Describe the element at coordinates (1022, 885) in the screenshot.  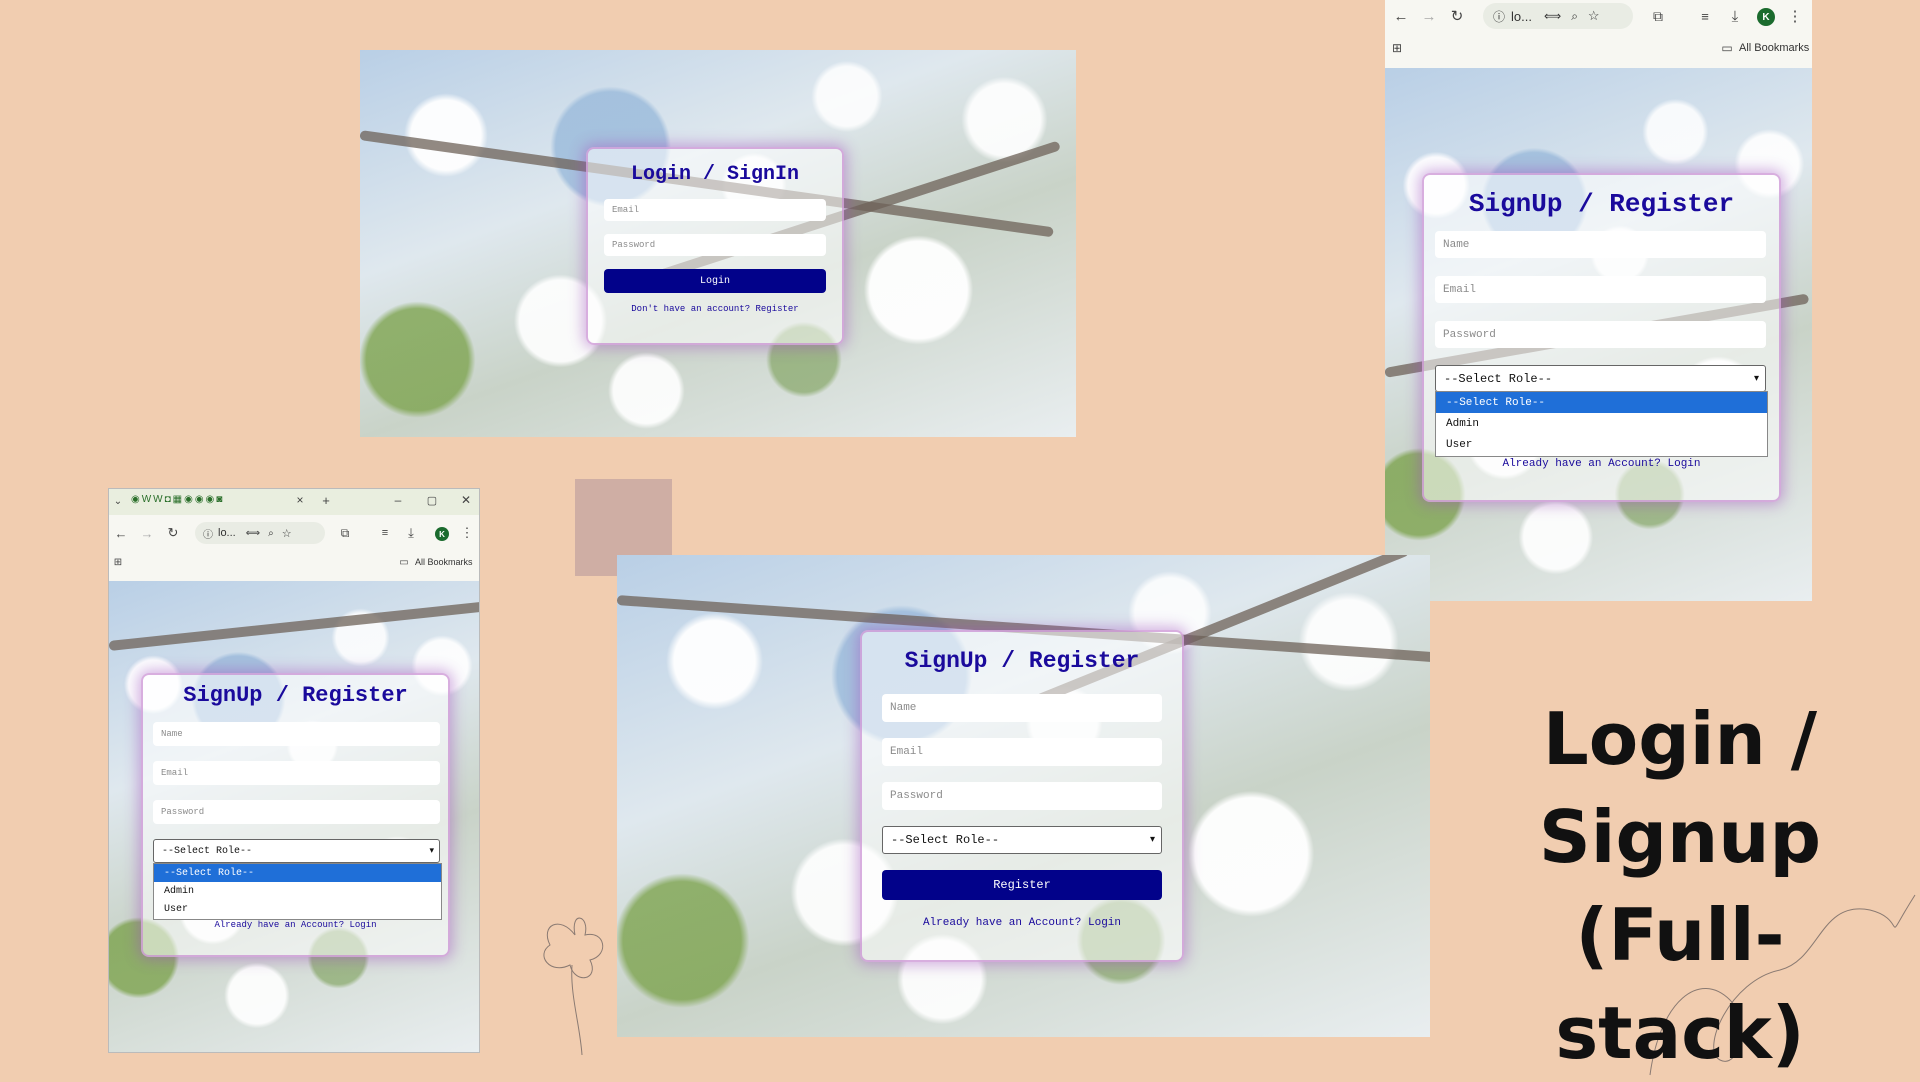
I see `register-button: Register` at that location.